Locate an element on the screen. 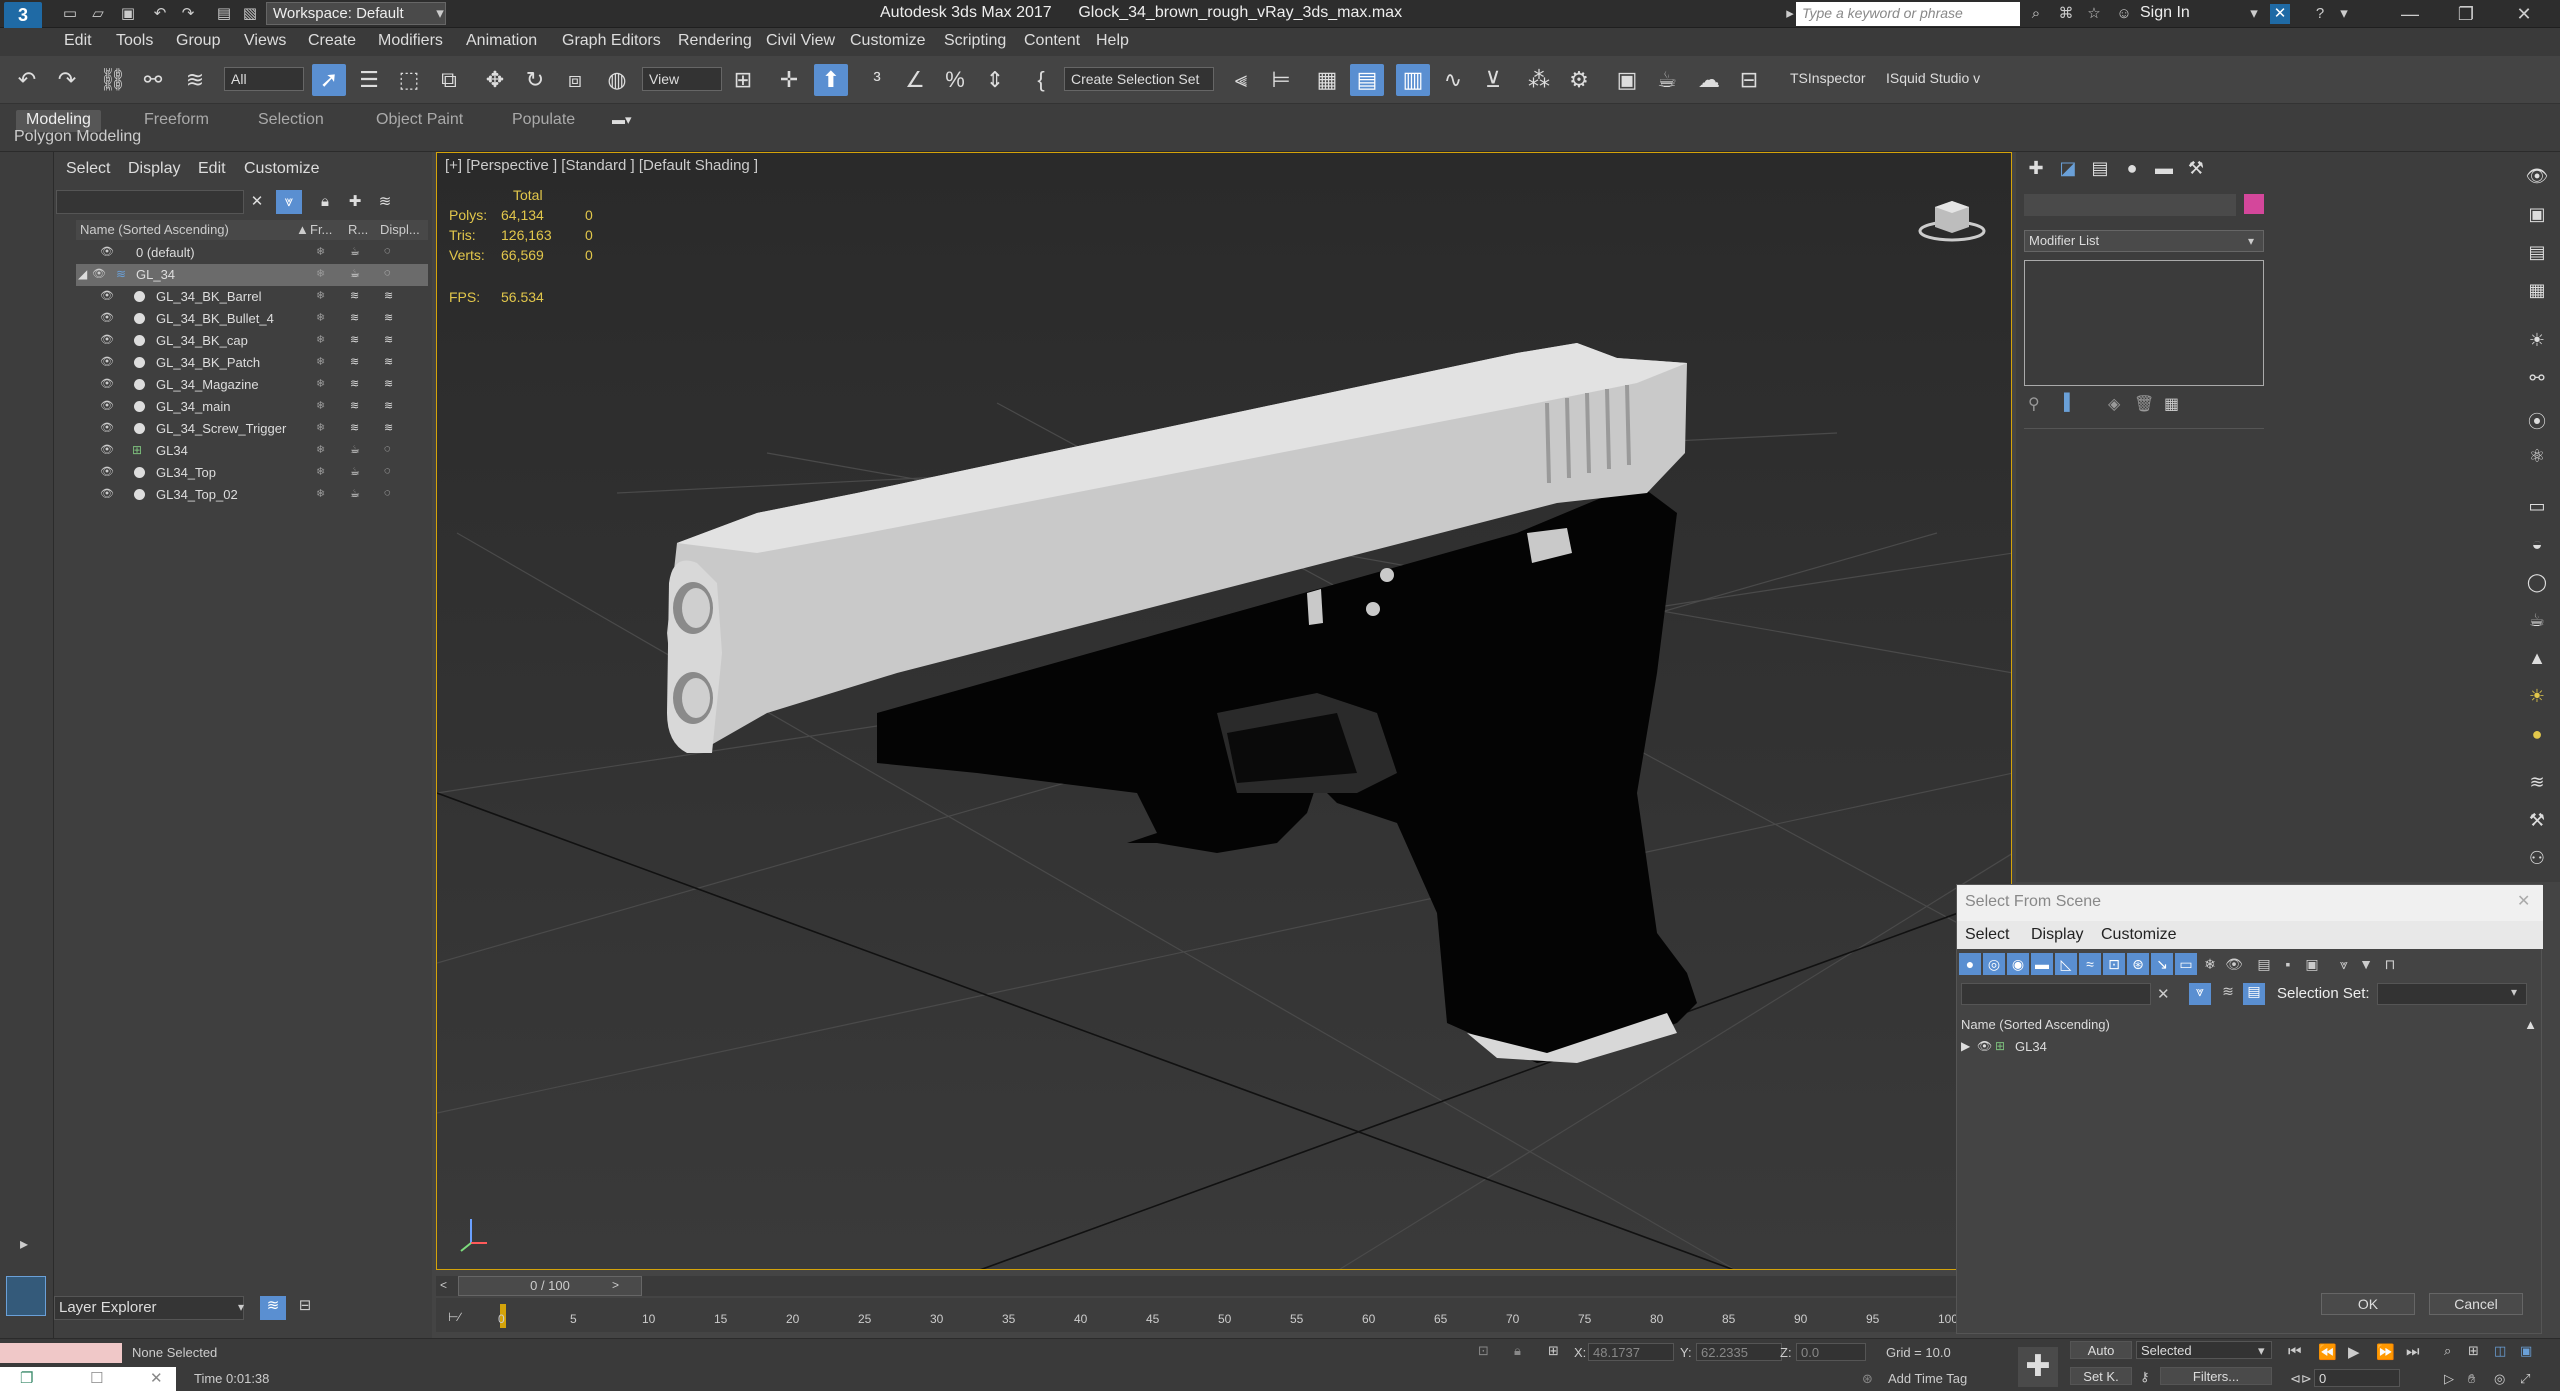 Image resolution: width=2560 pixels, height=1391 pixels. selection-filter-dropdown: All is located at coordinates (264, 79).